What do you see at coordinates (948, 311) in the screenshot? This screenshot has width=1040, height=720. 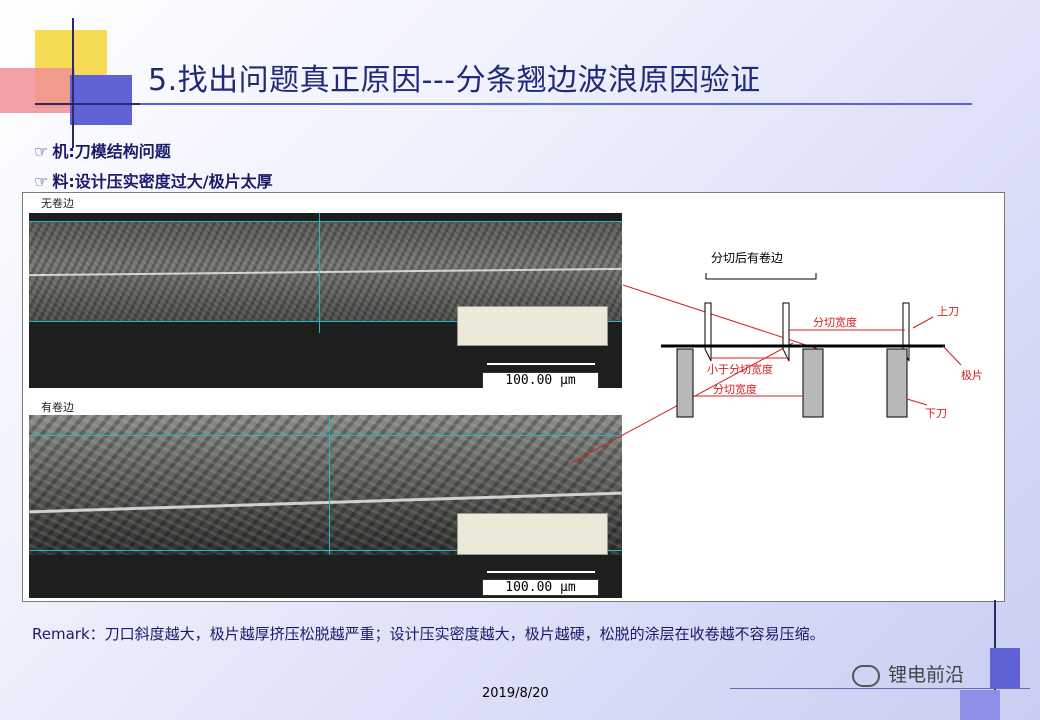 I see `label-upper-blade: 上刀` at bounding box center [948, 311].